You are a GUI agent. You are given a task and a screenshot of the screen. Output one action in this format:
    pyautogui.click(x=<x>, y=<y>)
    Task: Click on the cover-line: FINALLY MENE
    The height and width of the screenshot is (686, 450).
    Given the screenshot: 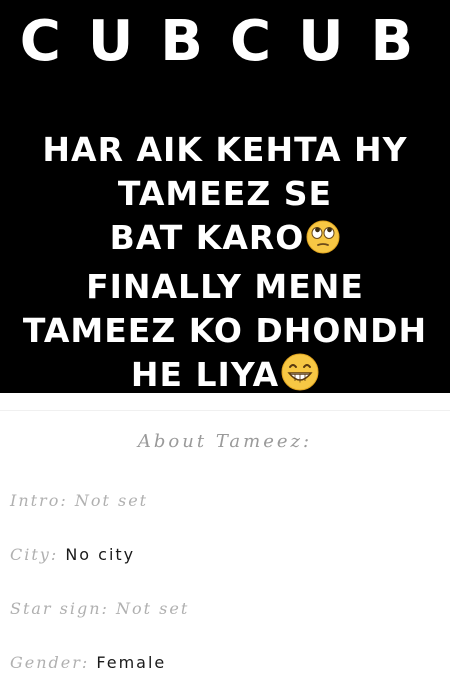 What is the action you would take?
    pyautogui.click(x=225, y=286)
    